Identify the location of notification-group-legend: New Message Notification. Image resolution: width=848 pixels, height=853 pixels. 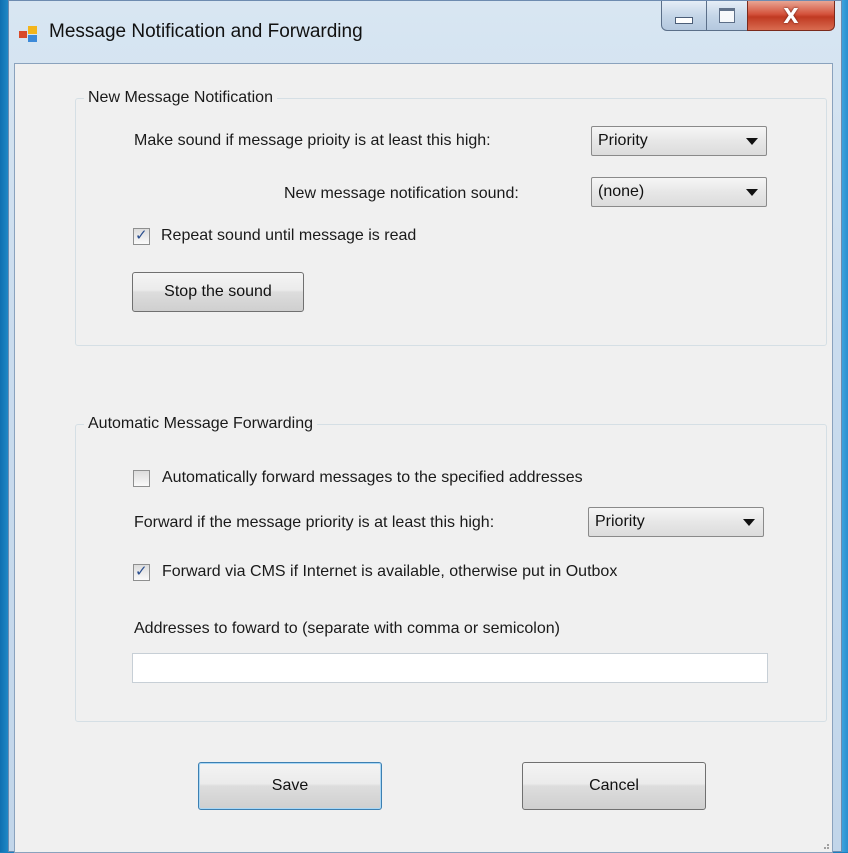
(180, 98).